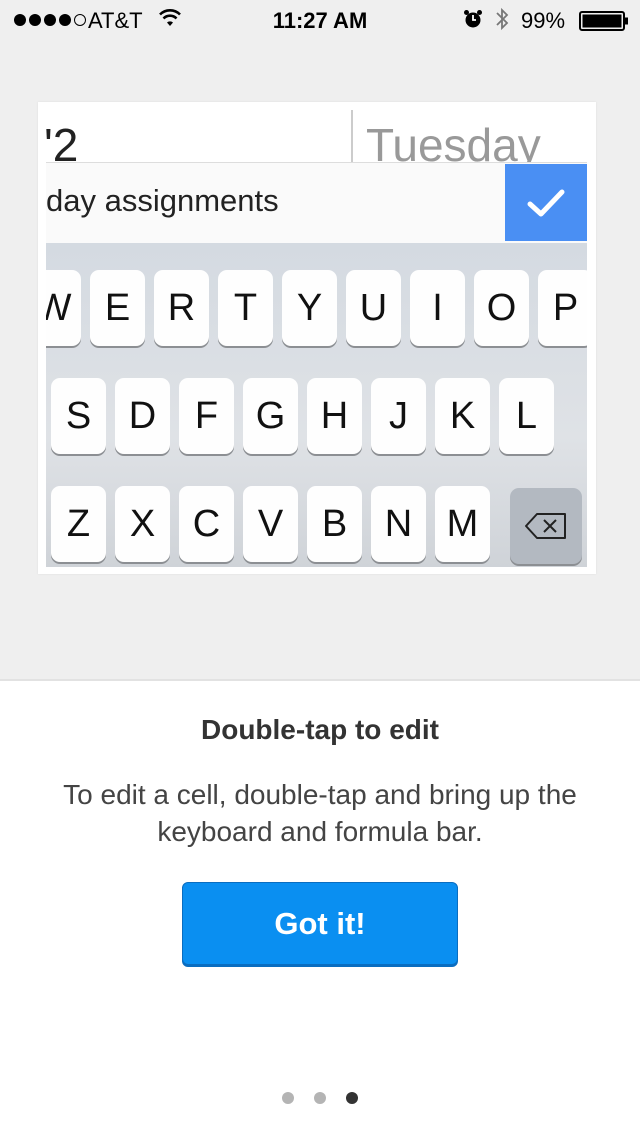  Describe the element at coordinates (502, 22) in the screenshot. I see `bluetooth-icon` at that location.